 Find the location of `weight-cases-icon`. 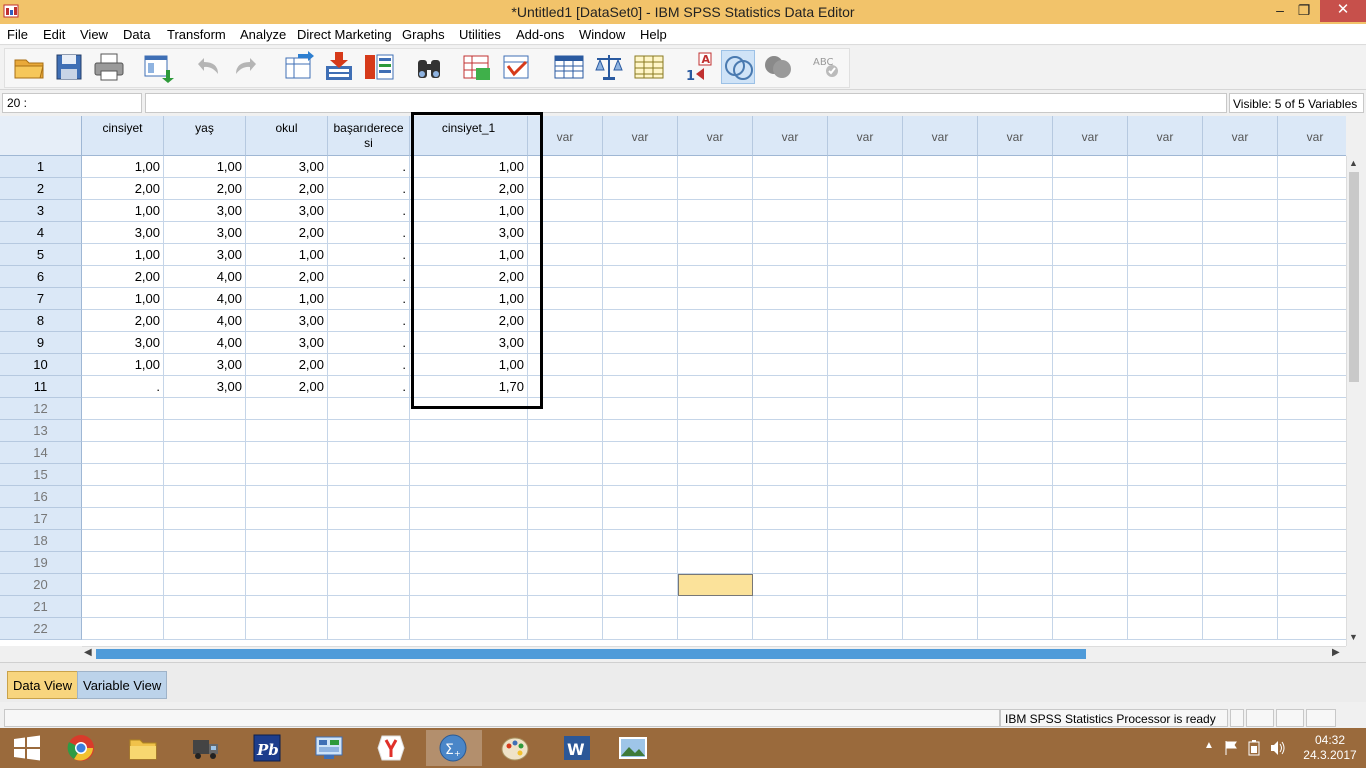

weight-cases-icon is located at coordinates (609, 67).